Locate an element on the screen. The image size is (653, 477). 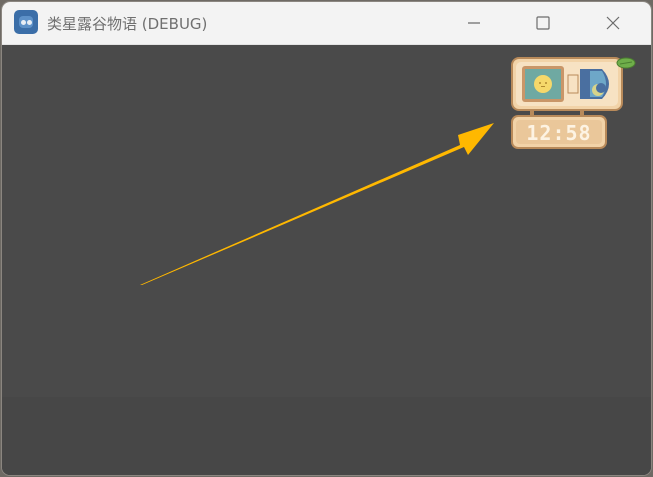
close-button is located at coordinates (613, 23).